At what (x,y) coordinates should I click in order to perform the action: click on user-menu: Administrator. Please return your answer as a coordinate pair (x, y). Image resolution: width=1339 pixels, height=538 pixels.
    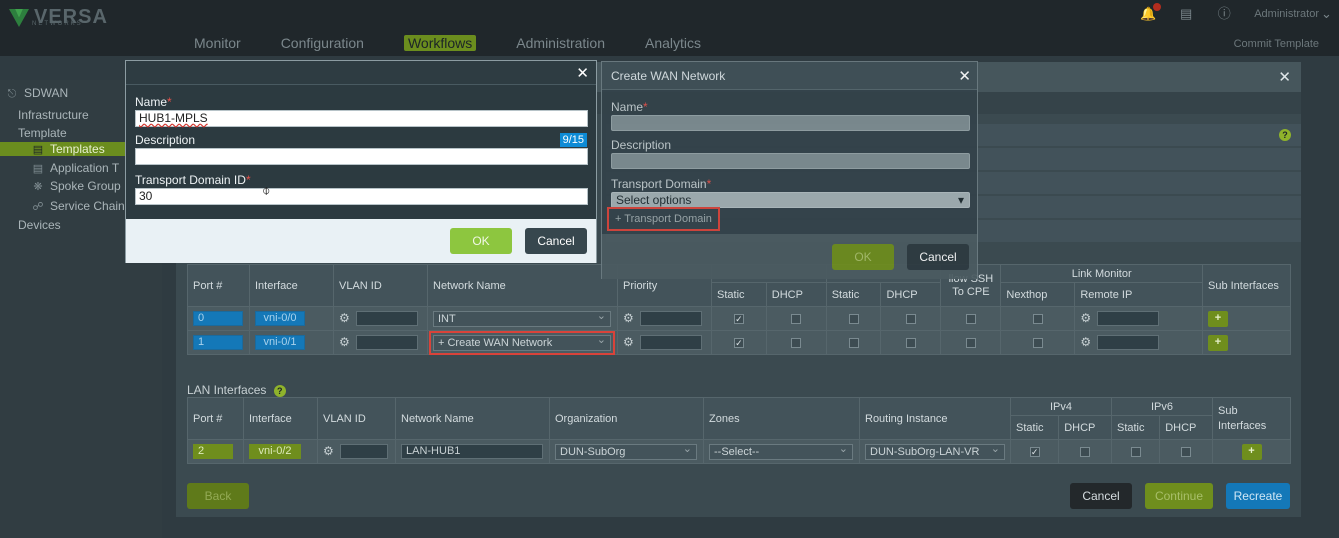
    Looking at the image, I should click on (1286, 14).